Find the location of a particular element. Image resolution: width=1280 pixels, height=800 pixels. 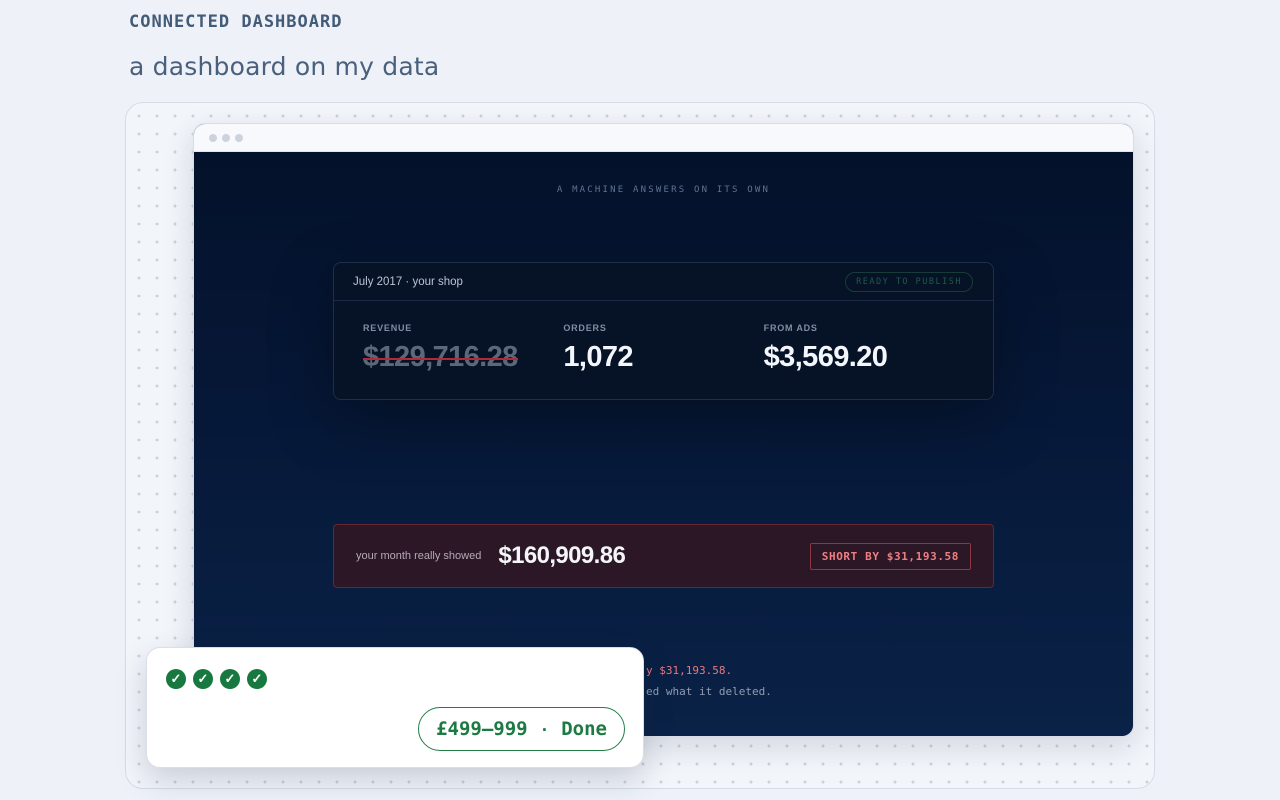

metric-value-struck: $129,716.28 is located at coordinates (440, 357).